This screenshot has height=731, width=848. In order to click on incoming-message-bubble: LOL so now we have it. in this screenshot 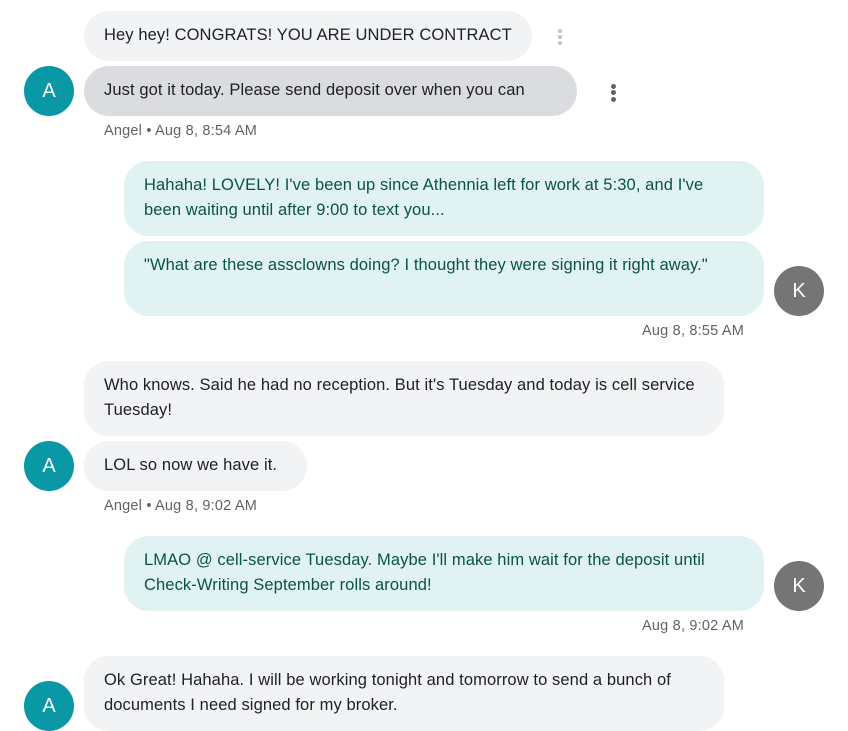, I will do `click(195, 466)`.